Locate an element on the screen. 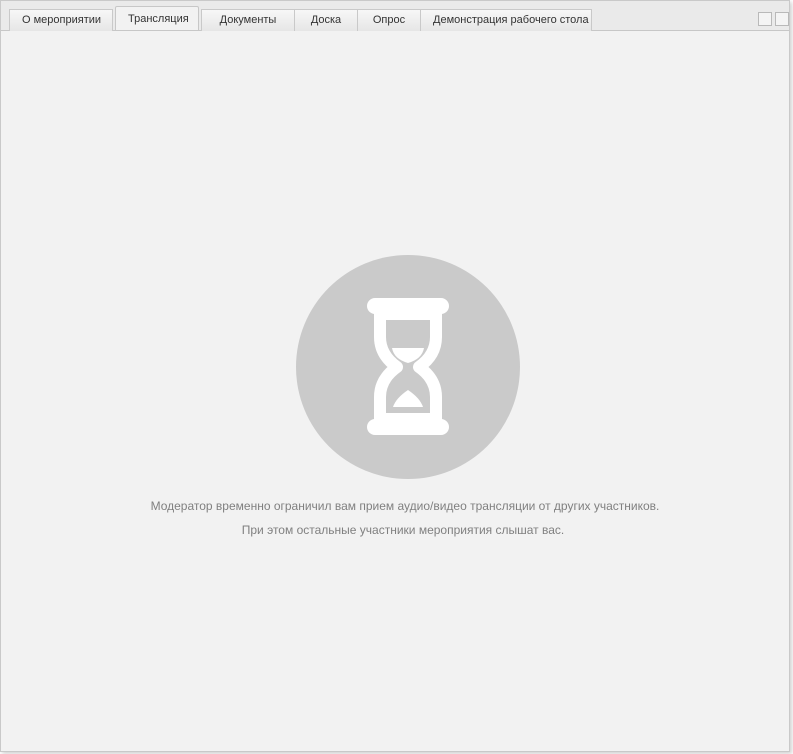 Image resolution: width=793 pixels, height=754 pixels. tab-about-event: О мероприятии is located at coordinates (61, 20).